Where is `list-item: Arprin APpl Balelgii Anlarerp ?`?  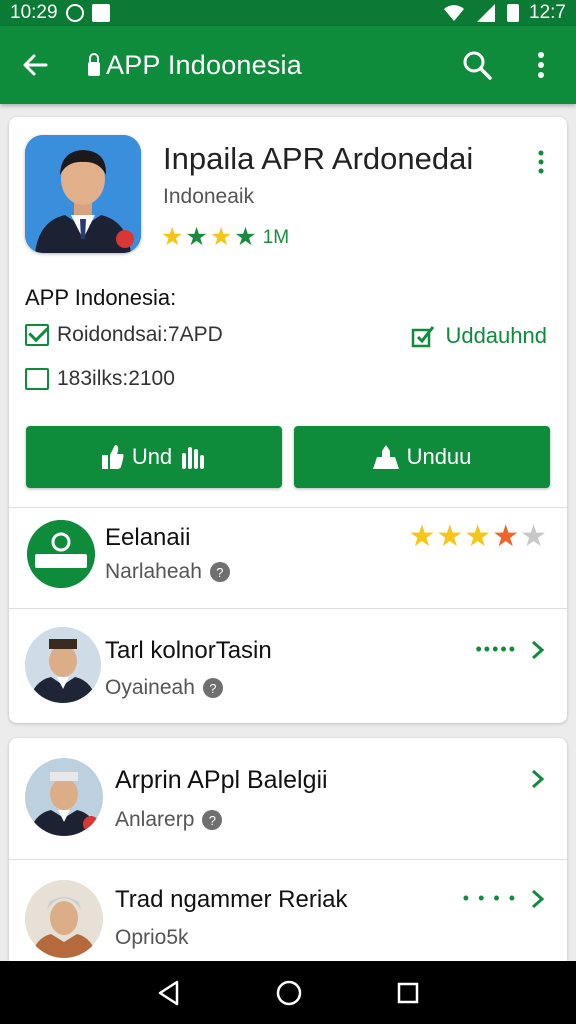 list-item: Arprin APpl Balelgii Anlarerp ? is located at coordinates (288, 798).